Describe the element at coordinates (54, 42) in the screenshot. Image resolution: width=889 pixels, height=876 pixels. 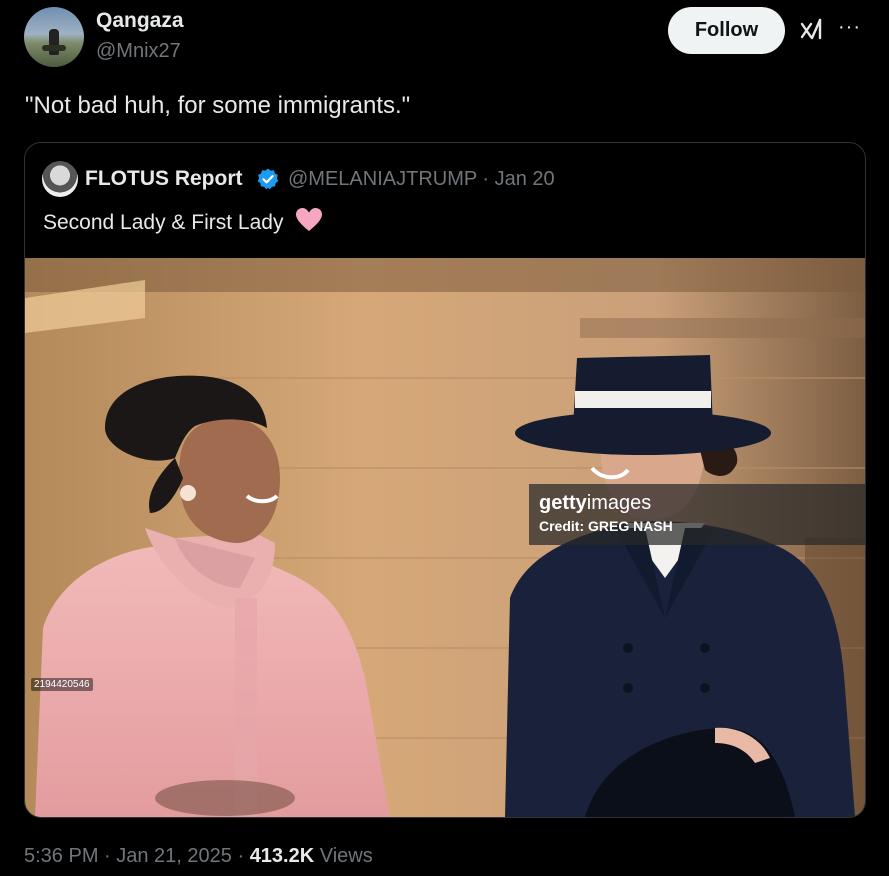
I see `avatar-figure` at that location.